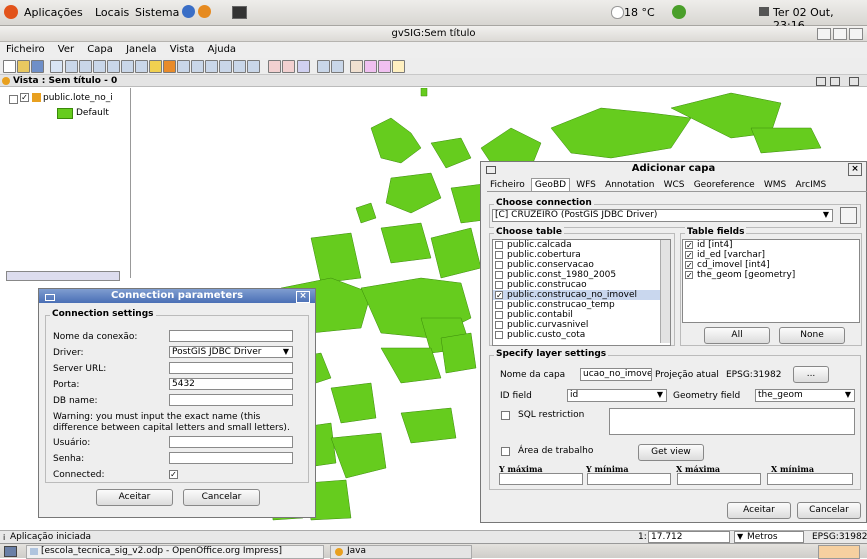 The image size is (867, 559). What do you see at coordinates (764, 11) in the screenshot?
I see `volume-icon` at bounding box center [764, 11].